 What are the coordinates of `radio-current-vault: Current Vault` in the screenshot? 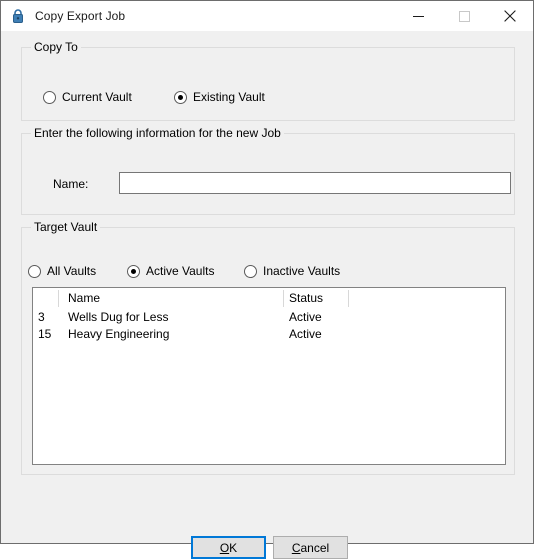 It's located at (87, 97).